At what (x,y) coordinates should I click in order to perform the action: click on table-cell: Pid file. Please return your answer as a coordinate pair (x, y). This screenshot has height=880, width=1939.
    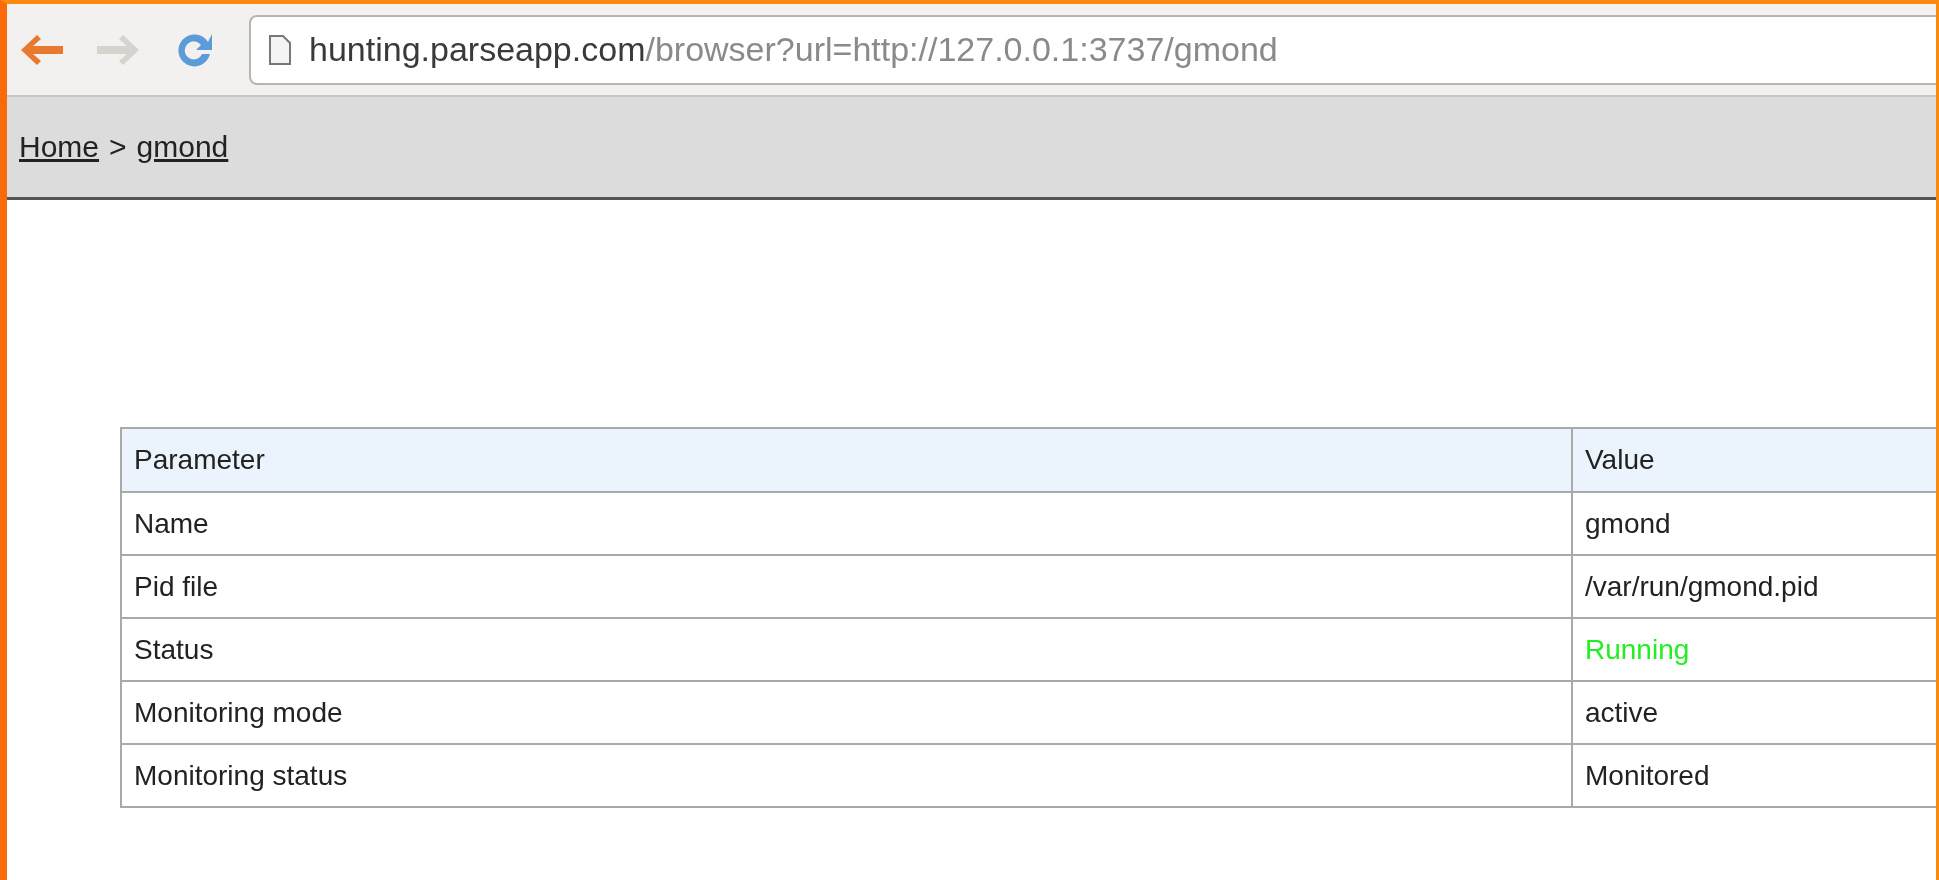
    Looking at the image, I should click on (846, 586).